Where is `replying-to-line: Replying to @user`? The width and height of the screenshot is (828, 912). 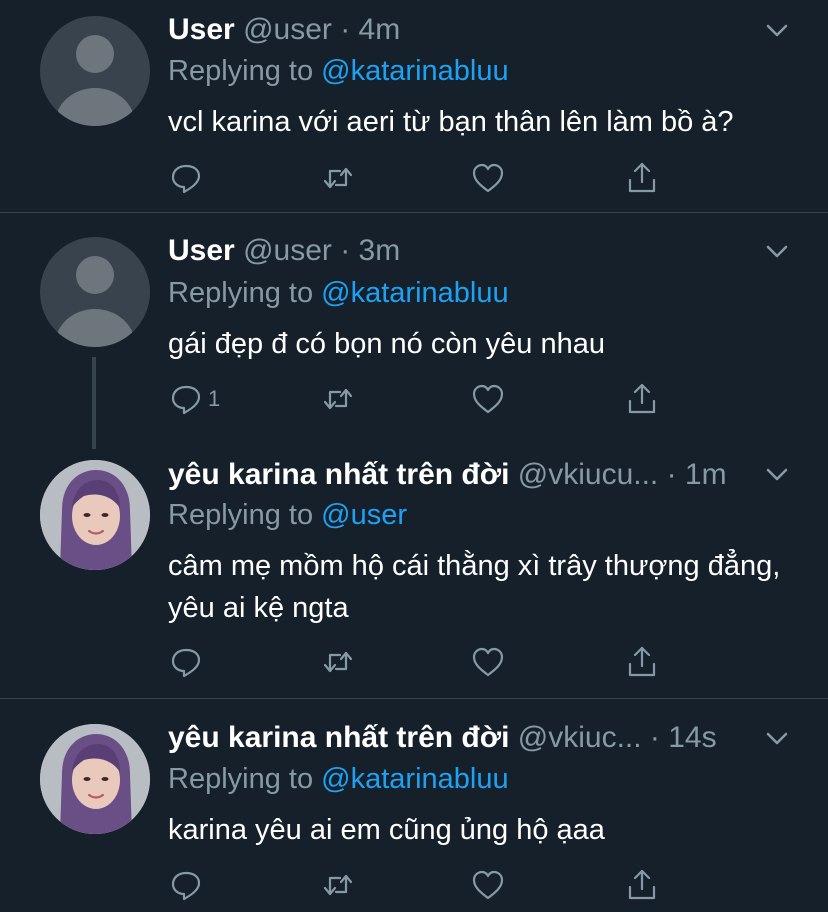
replying-to-line: Replying to @user is located at coordinates (287, 515).